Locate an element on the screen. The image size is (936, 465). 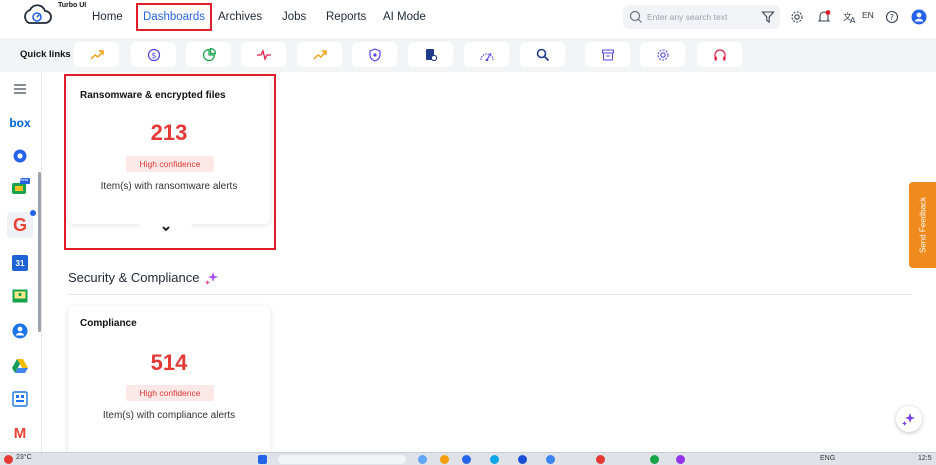
ai-assistant-button is located at coordinates (909, 419).